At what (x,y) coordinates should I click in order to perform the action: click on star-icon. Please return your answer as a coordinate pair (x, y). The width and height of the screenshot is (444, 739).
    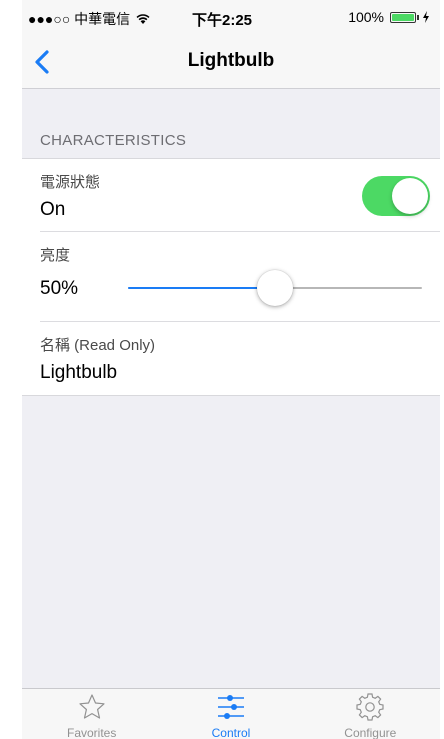
    Looking at the image, I should click on (92, 706).